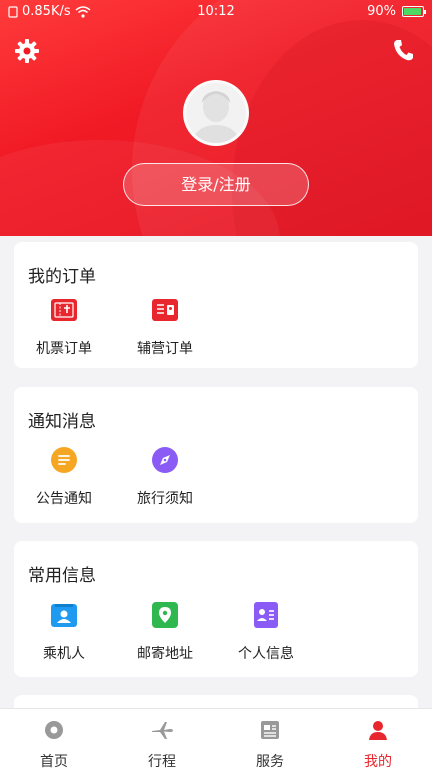 The image size is (432, 768). Describe the element at coordinates (165, 310) in the screenshot. I see `ancillary-icon` at that location.